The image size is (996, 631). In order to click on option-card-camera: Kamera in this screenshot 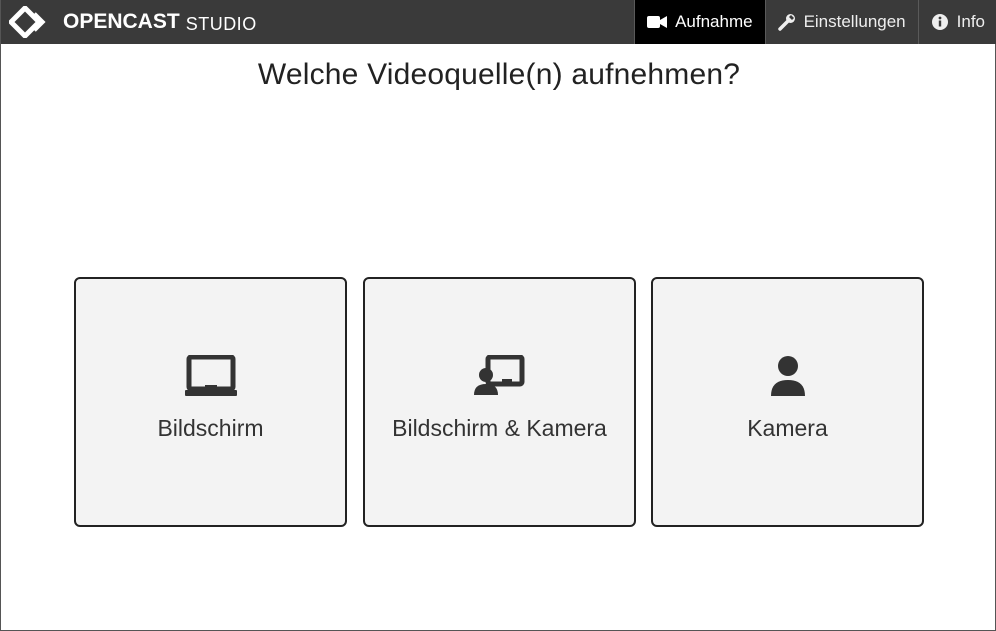, I will do `click(787, 402)`.